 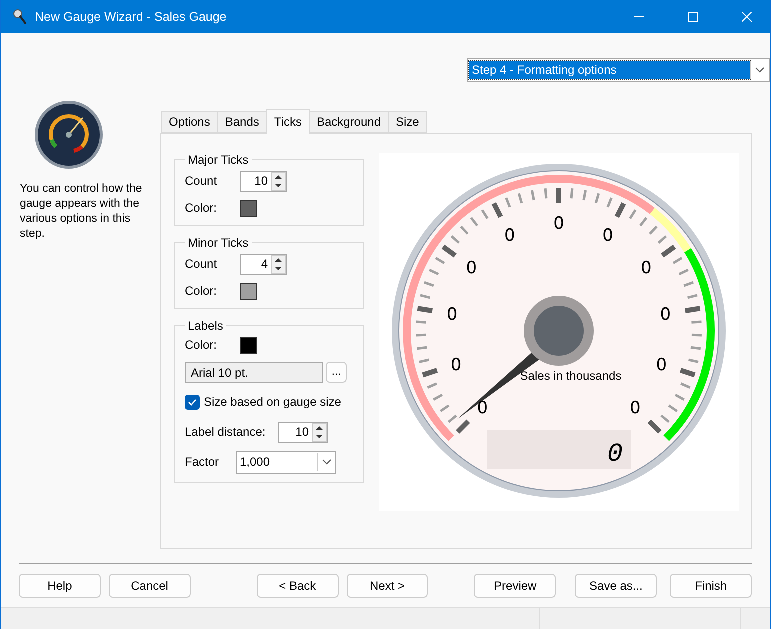 I want to click on checkbox-label: Size based on gauge size, so click(x=273, y=402).